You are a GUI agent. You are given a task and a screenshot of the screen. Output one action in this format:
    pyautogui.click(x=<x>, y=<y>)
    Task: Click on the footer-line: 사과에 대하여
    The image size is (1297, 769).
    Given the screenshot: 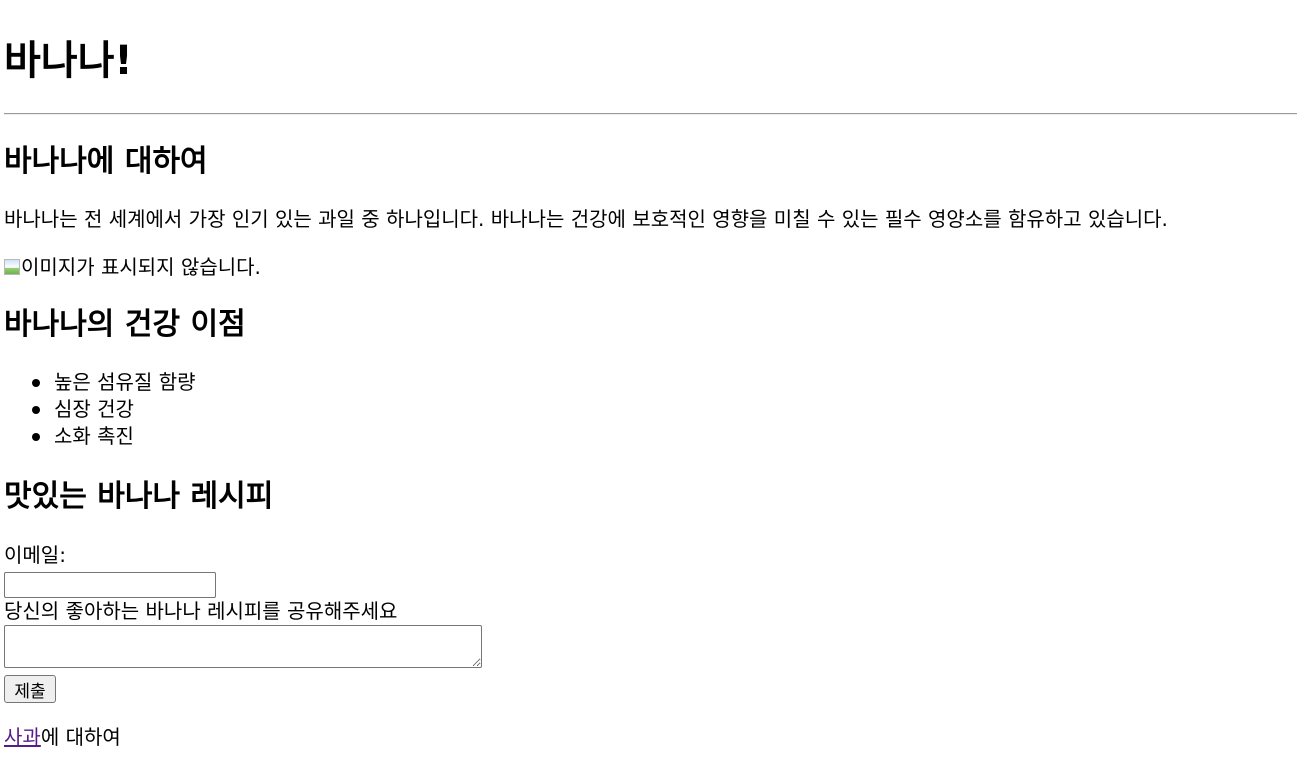 What is the action you would take?
    pyautogui.click(x=62, y=737)
    